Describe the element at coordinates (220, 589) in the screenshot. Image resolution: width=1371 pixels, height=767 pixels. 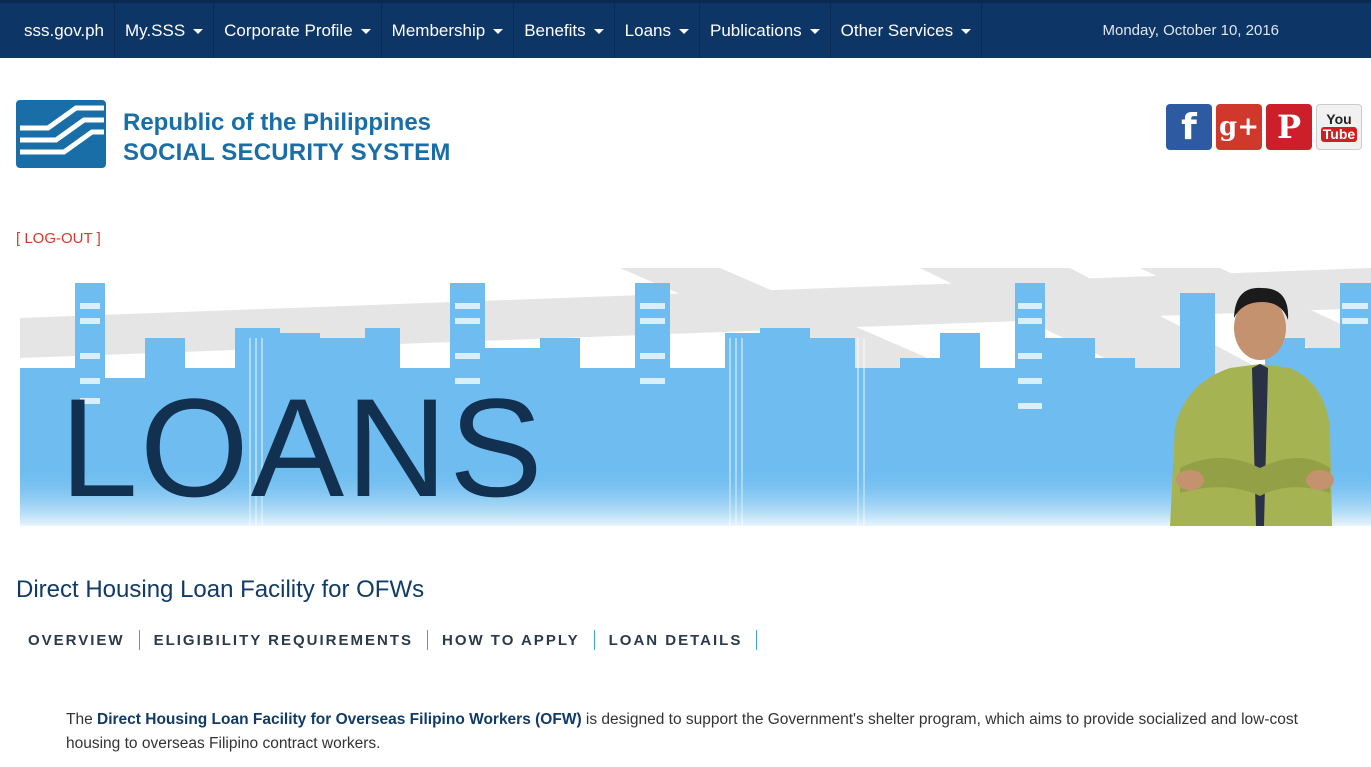
I see `page-title: Direct Housing Loan Facility for OFWs` at that location.